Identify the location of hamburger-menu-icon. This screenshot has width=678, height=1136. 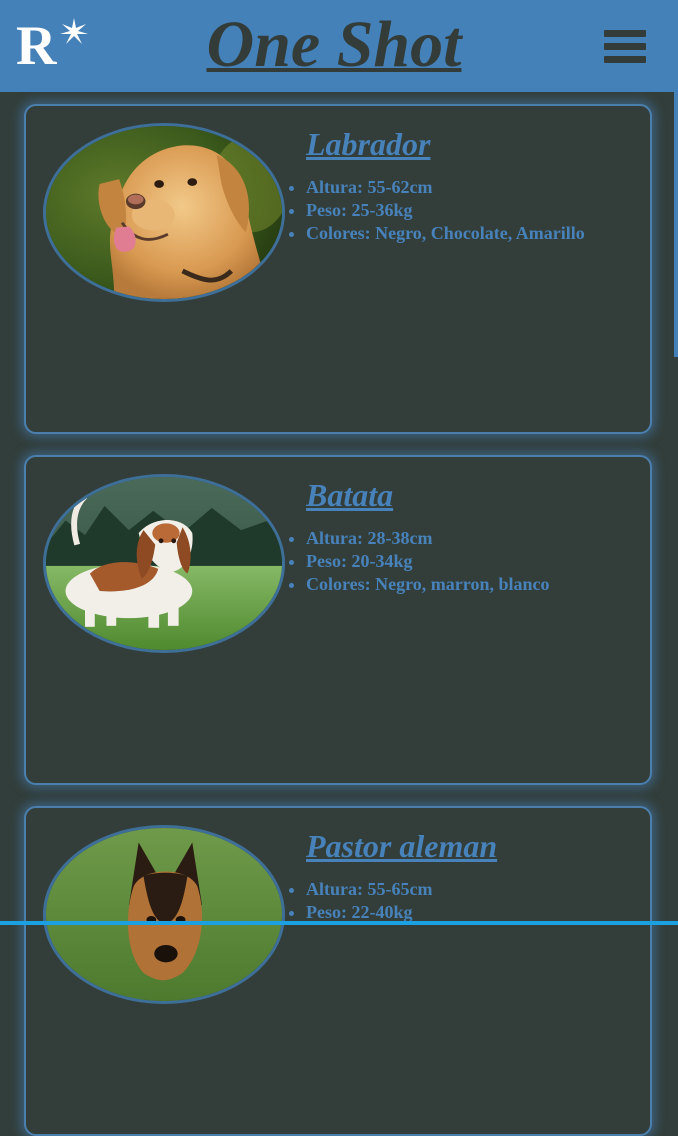
(625, 47).